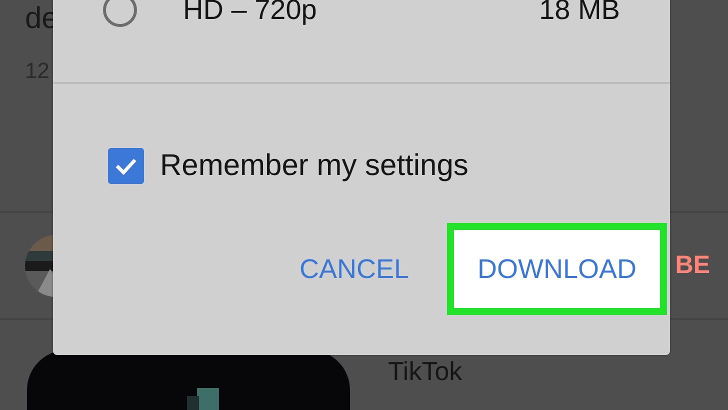 Image resolution: width=728 pixels, height=410 pixels. What do you see at coordinates (354, 269) in the screenshot?
I see `cancel-button: CANCEL` at bounding box center [354, 269].